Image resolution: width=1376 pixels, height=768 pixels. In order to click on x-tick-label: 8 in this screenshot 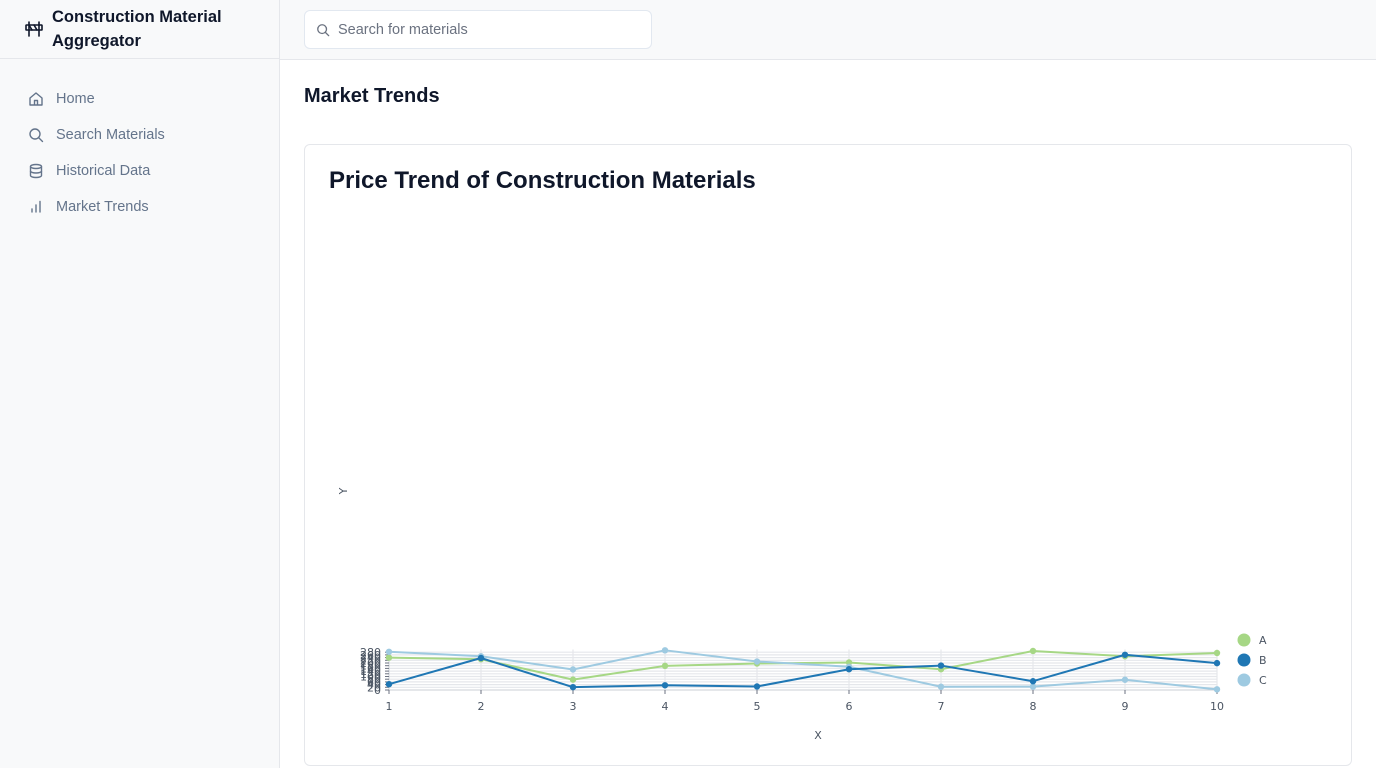, I will do `click(1033, 706)`.